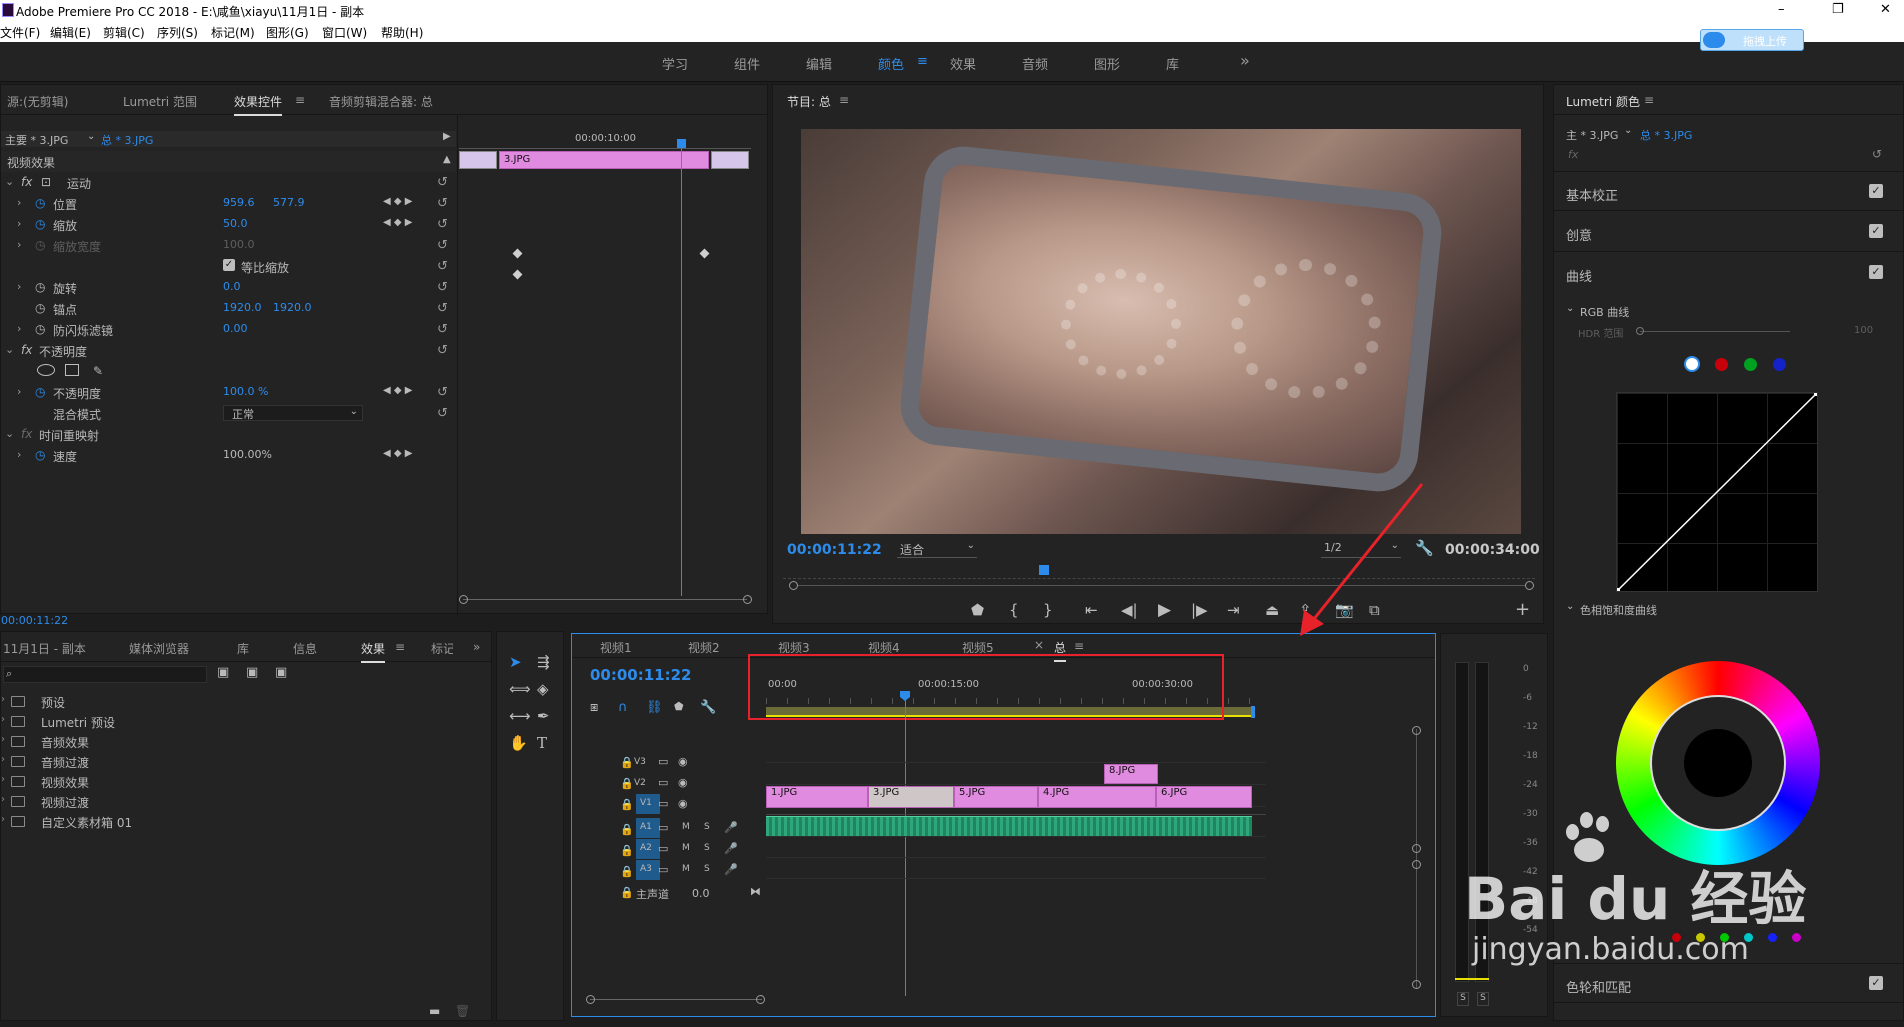  What do you see at coordinates (37, 101) in the screenshot?
I see `tab-source: 源:(无剪辑)` at bounding box center [37, 101].